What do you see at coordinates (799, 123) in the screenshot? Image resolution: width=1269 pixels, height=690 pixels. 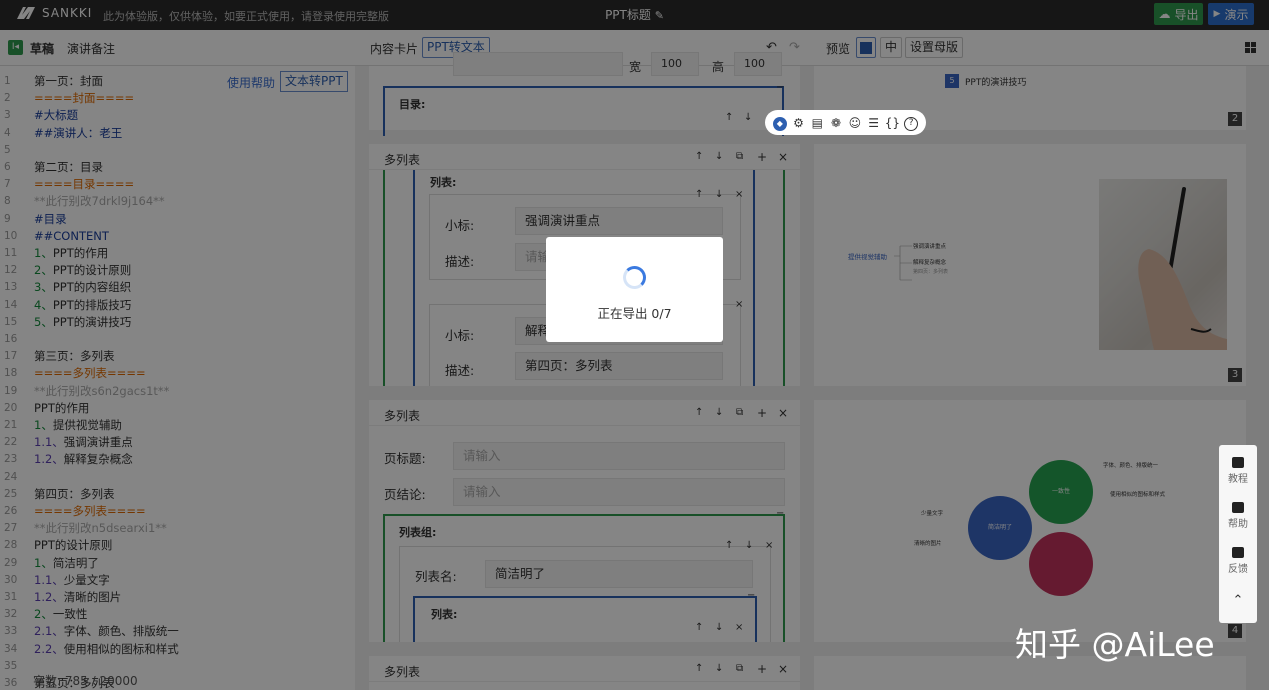 I see `style-icon: ⚙` at bounding box center [799, 123].